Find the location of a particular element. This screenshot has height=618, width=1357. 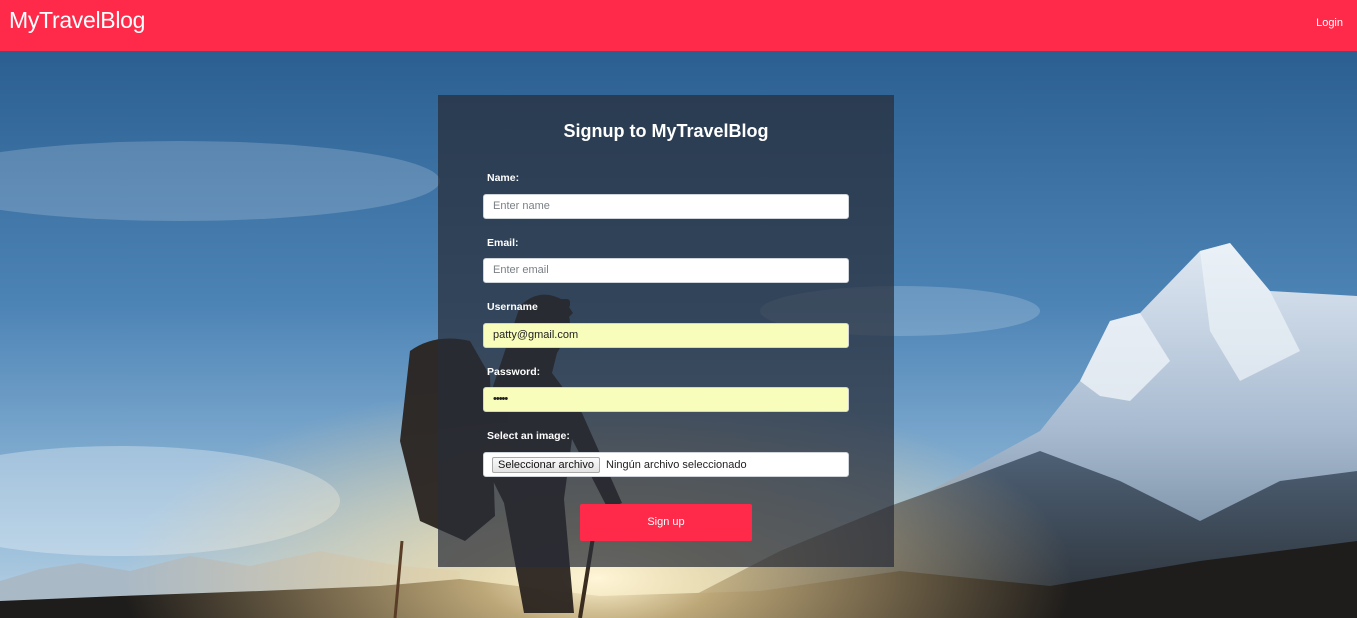

signup-button: Sign up is located at coordinates (666, 522).